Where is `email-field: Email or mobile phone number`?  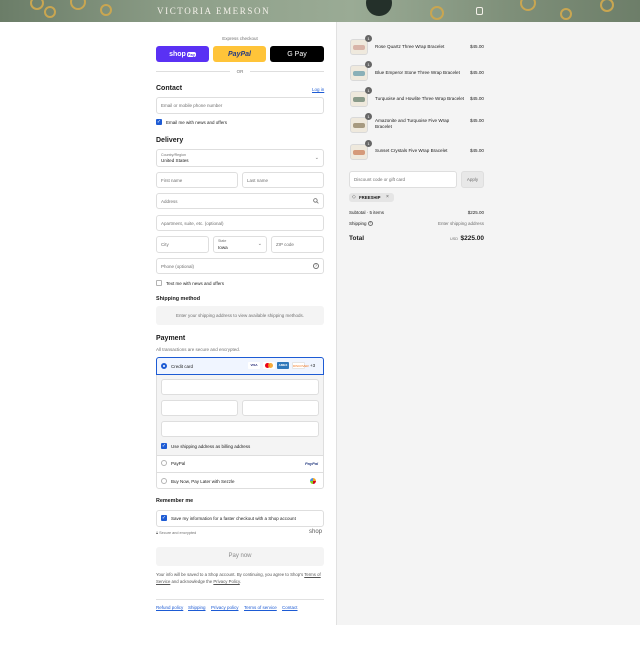
email-field: Email or mobile phone number is located at coordinates (240, 105).